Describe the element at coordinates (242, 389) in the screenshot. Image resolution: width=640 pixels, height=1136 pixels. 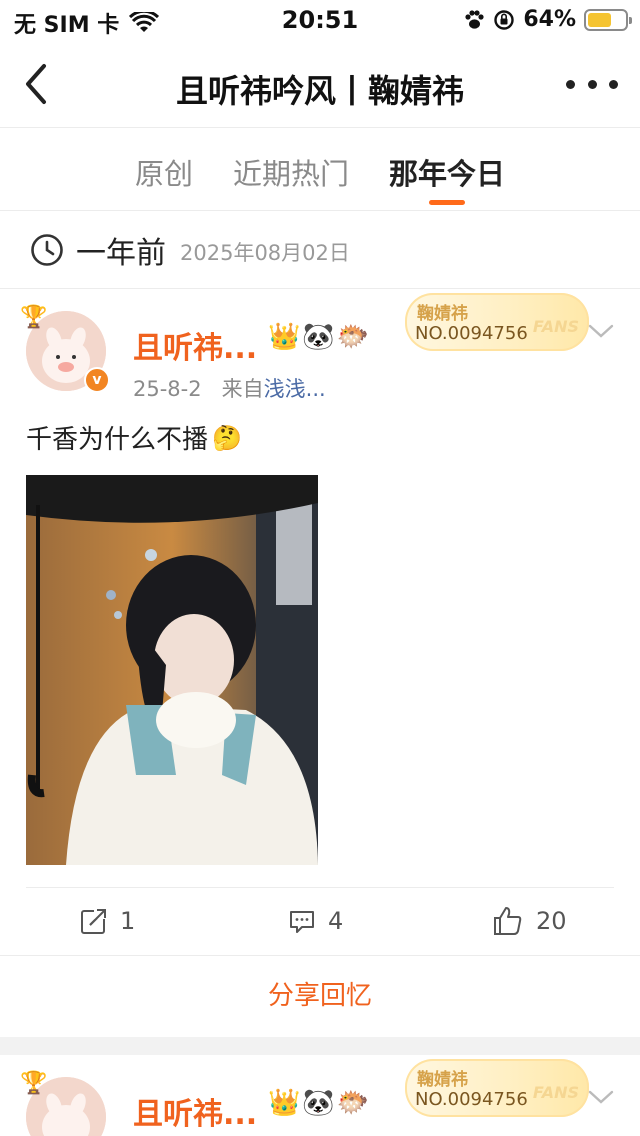
I see `post-from-label: 来自` at that location.